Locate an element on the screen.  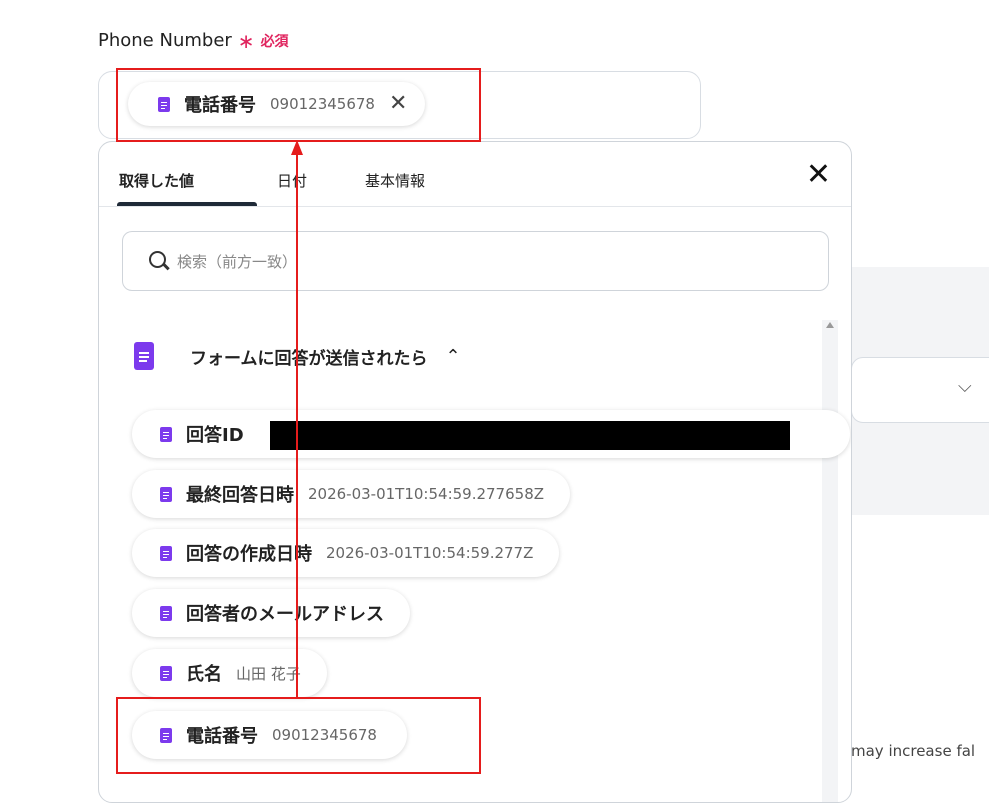
scroll-up-arrow-icon is located at coordinates (830, 325).